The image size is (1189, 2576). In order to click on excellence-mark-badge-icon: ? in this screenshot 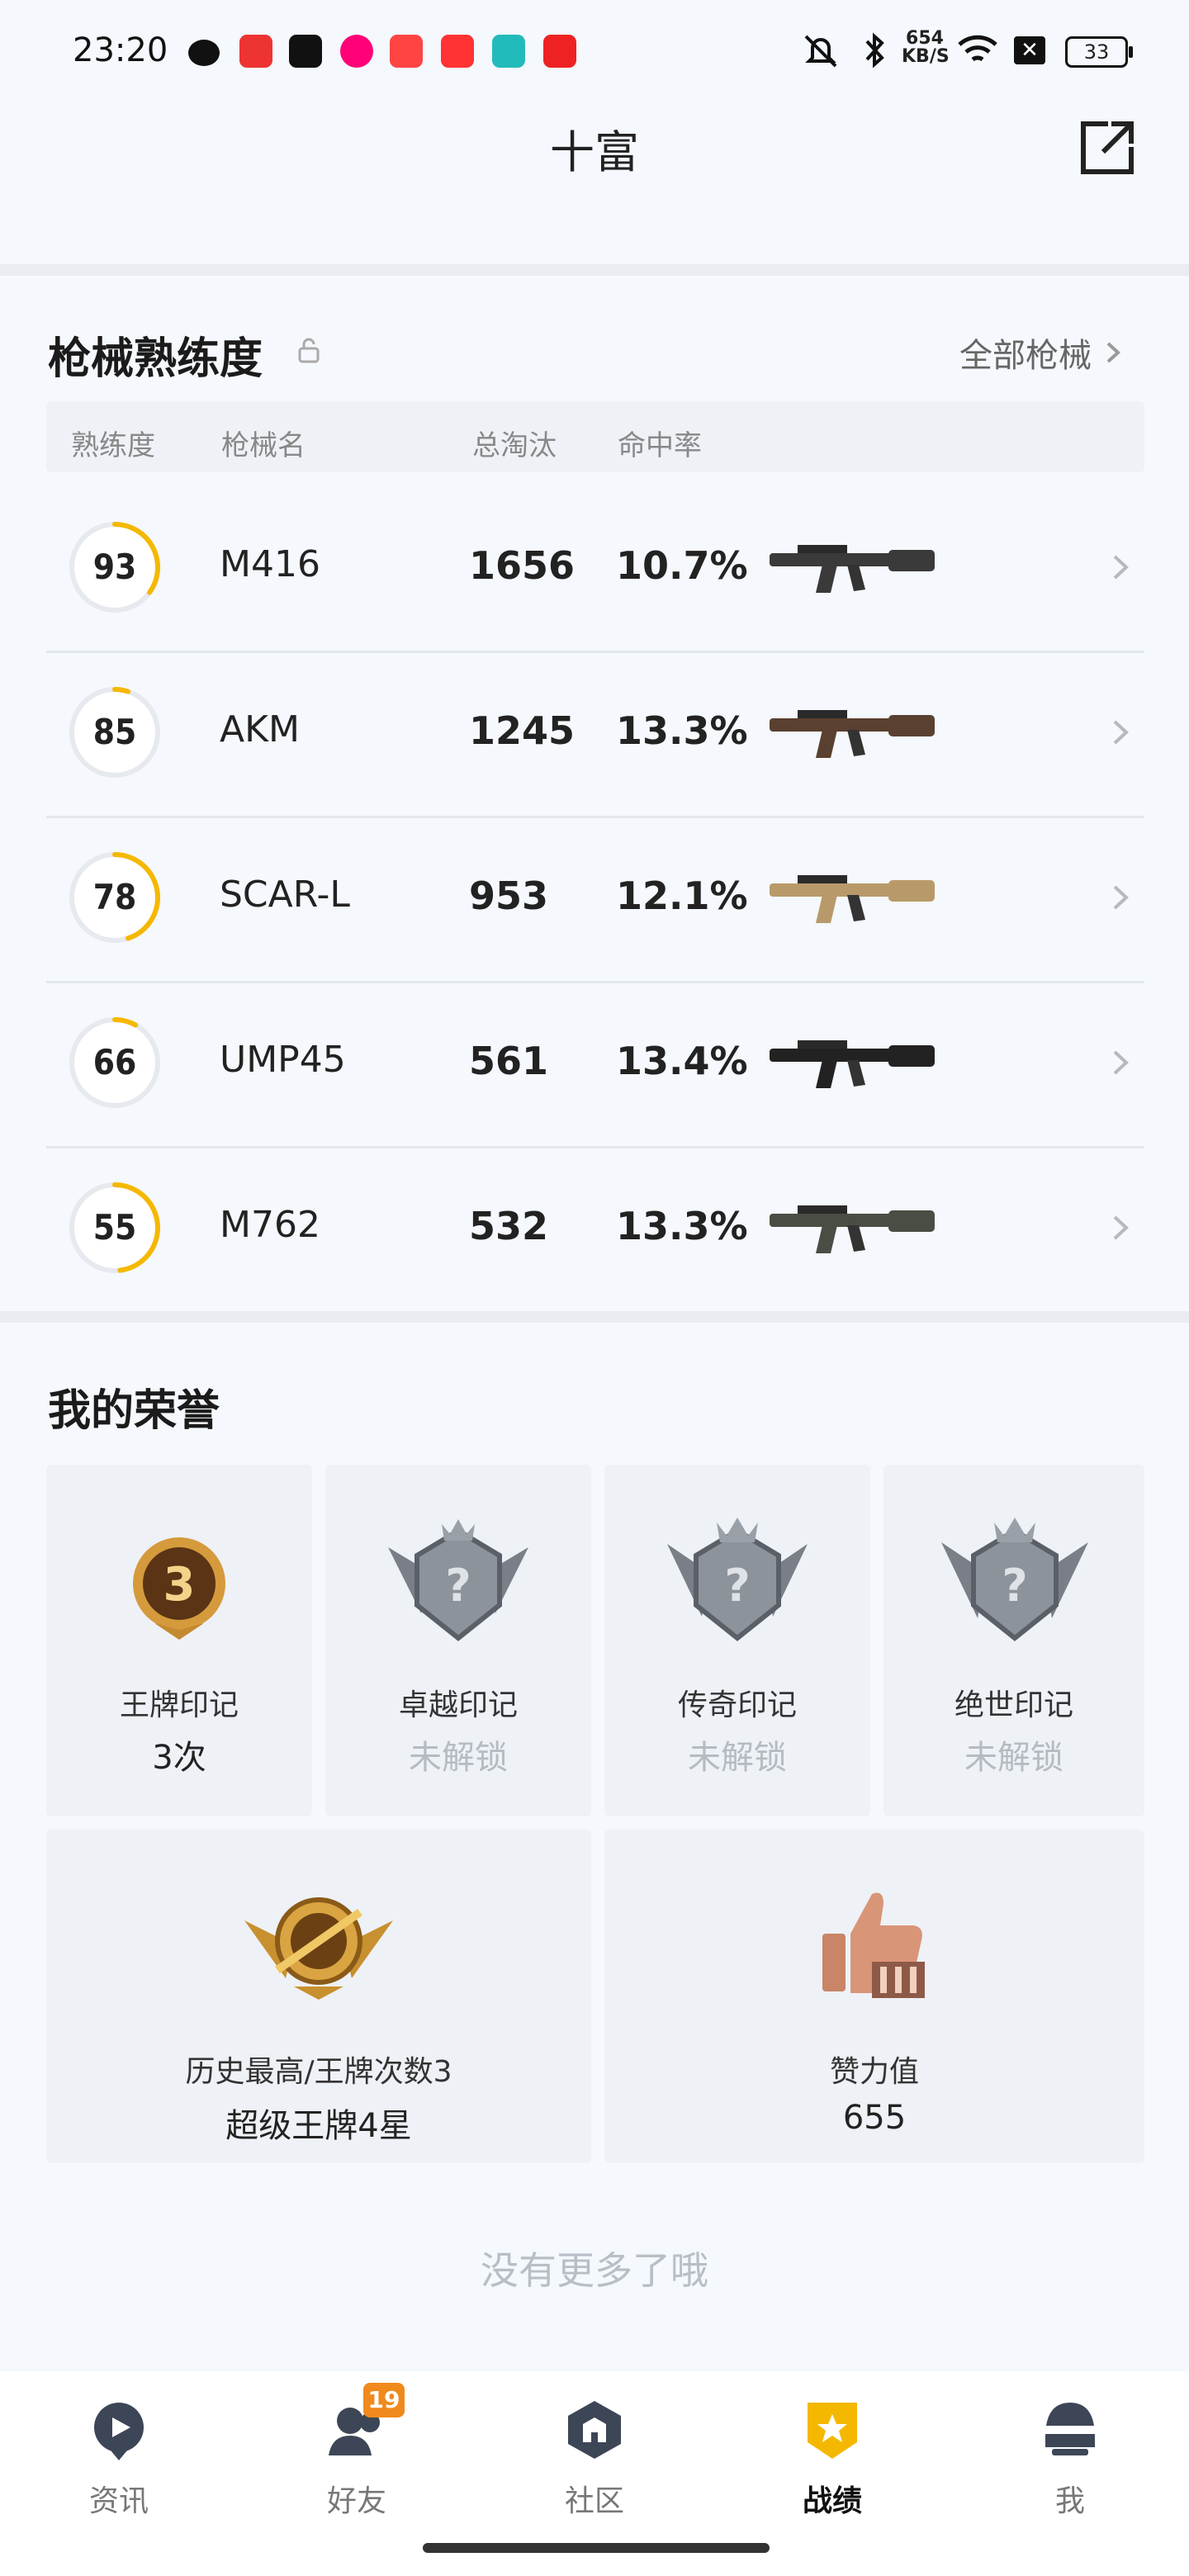, I will do `click(458, 1580)`.